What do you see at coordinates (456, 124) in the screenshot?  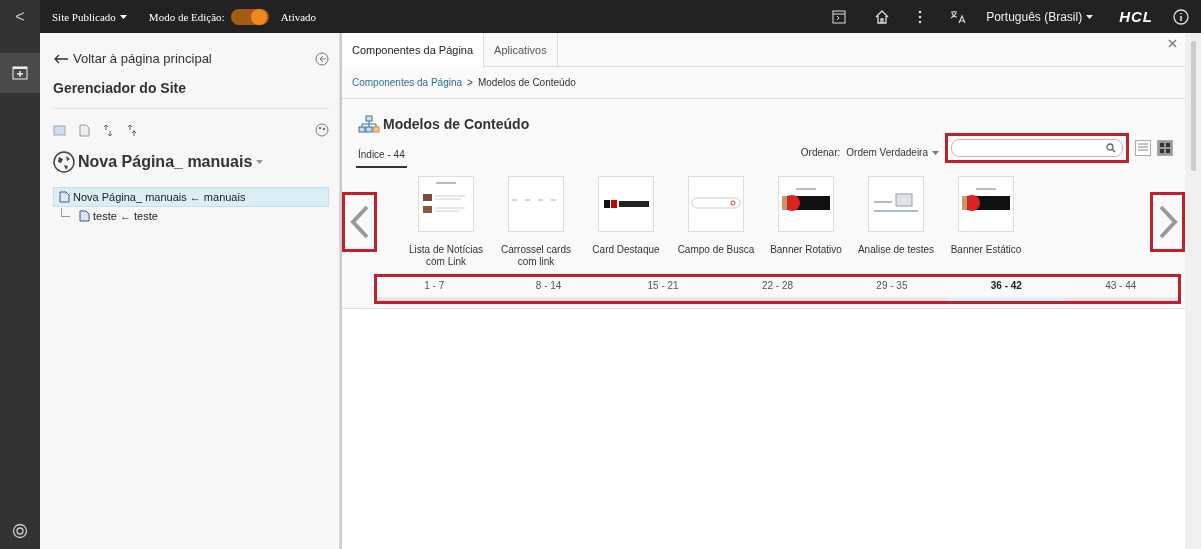 I see `section-heading: Modelos de Conteúdo` at bounding box center [456, 124].